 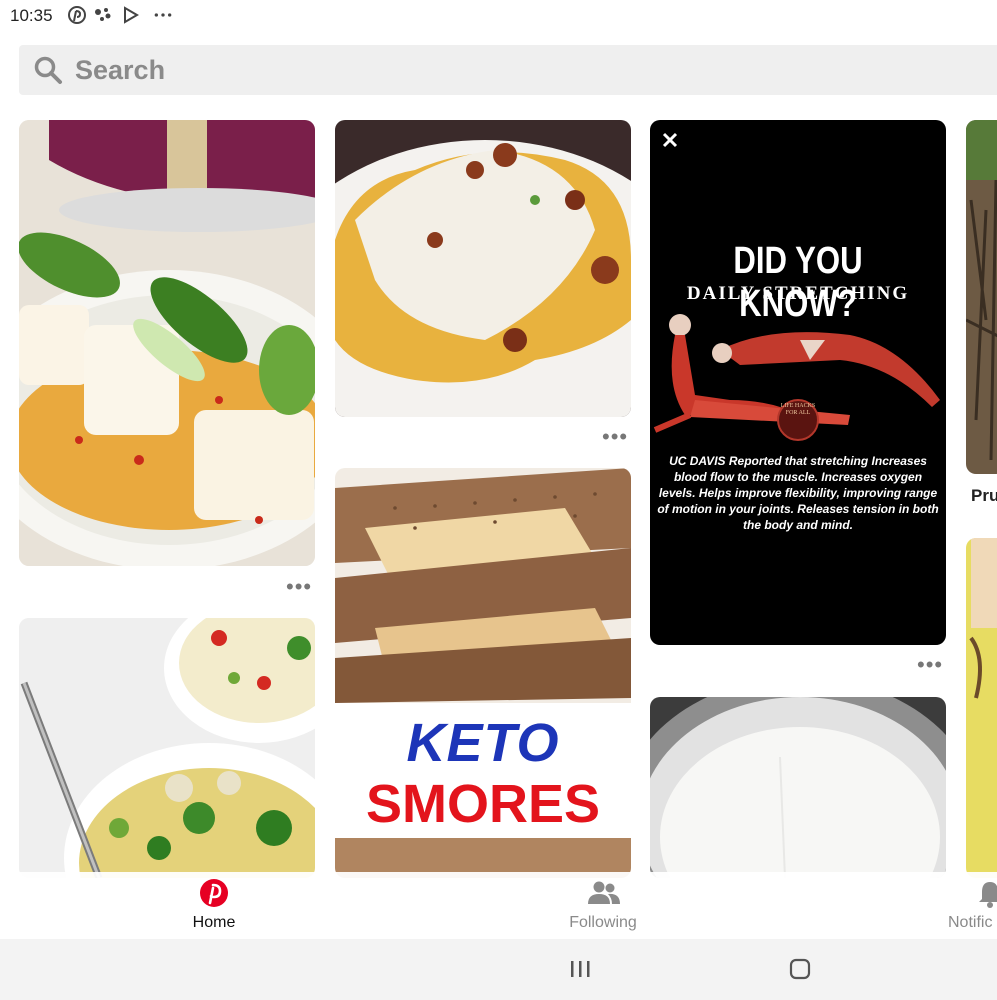 What do you see at coordinates (580, 969) in the screenshot?
I see `recent-apps-icon` at bounding box center [580, 969].